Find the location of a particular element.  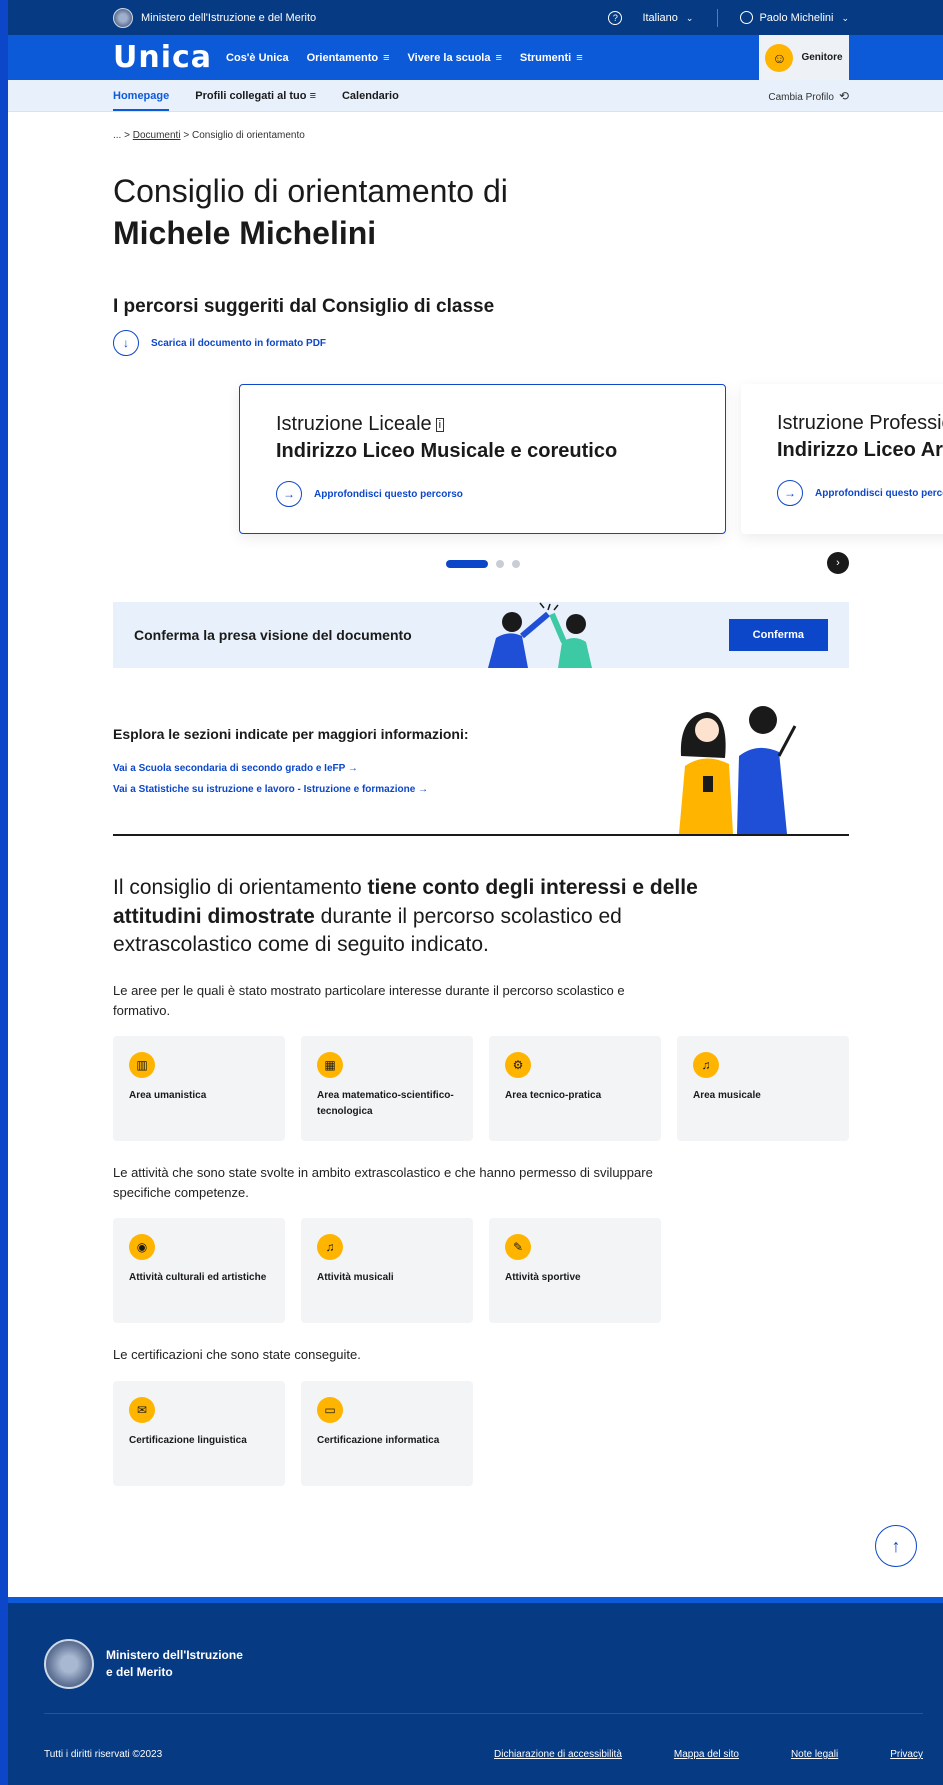

role-badge: ☺ Genitore is located at coordinates (804, 57).